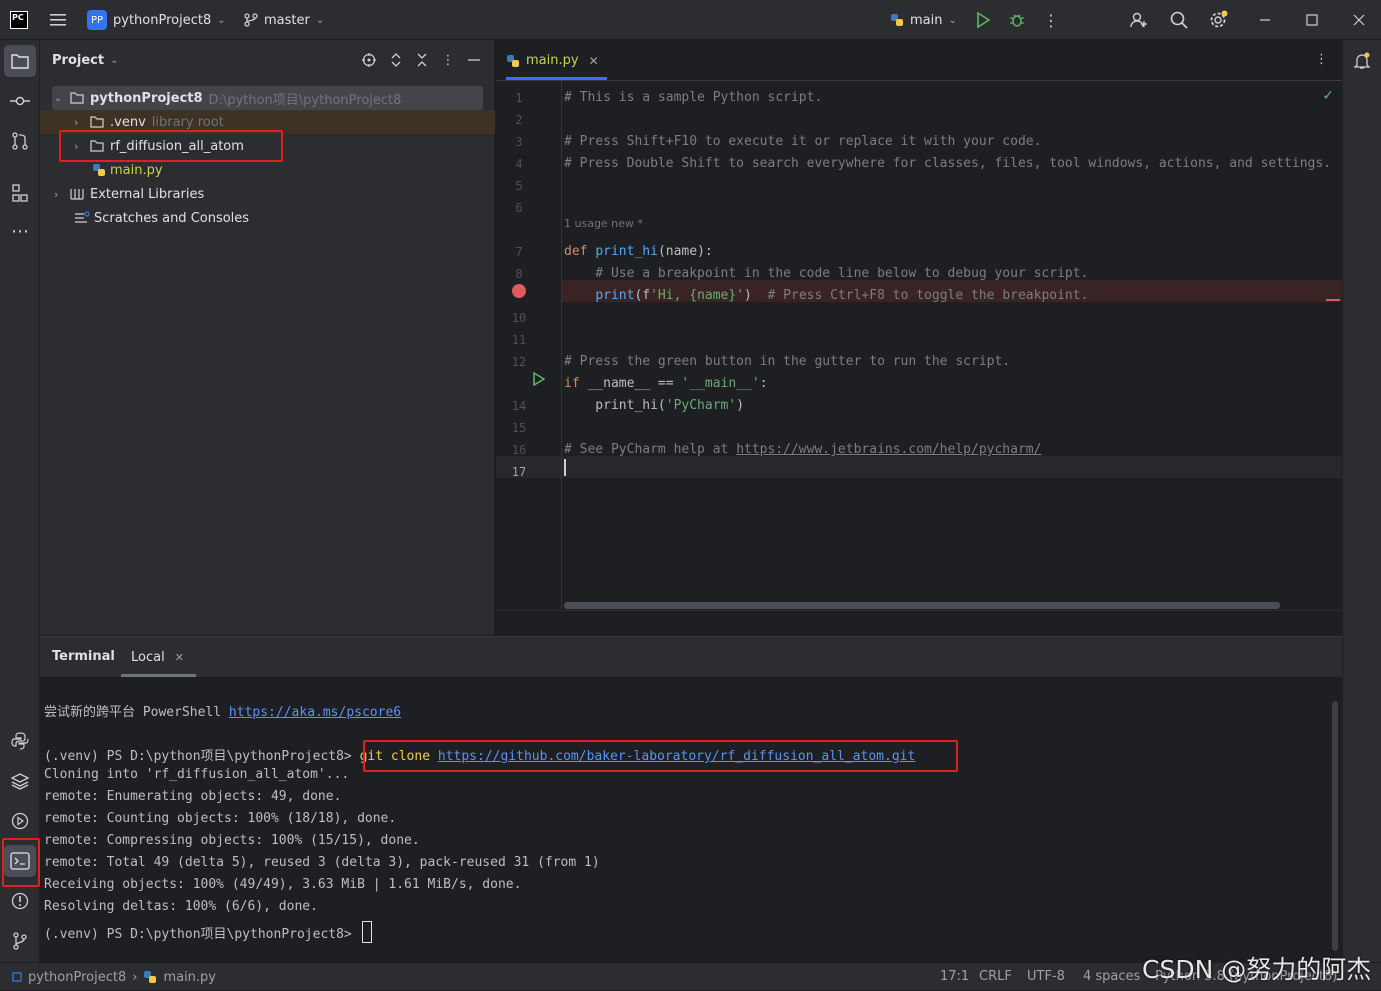 The height and width of the screenshot is (991, 1381). Describe the element at coordinates (519, 164) in the screenshot. I see `line-number: 4` at that location.